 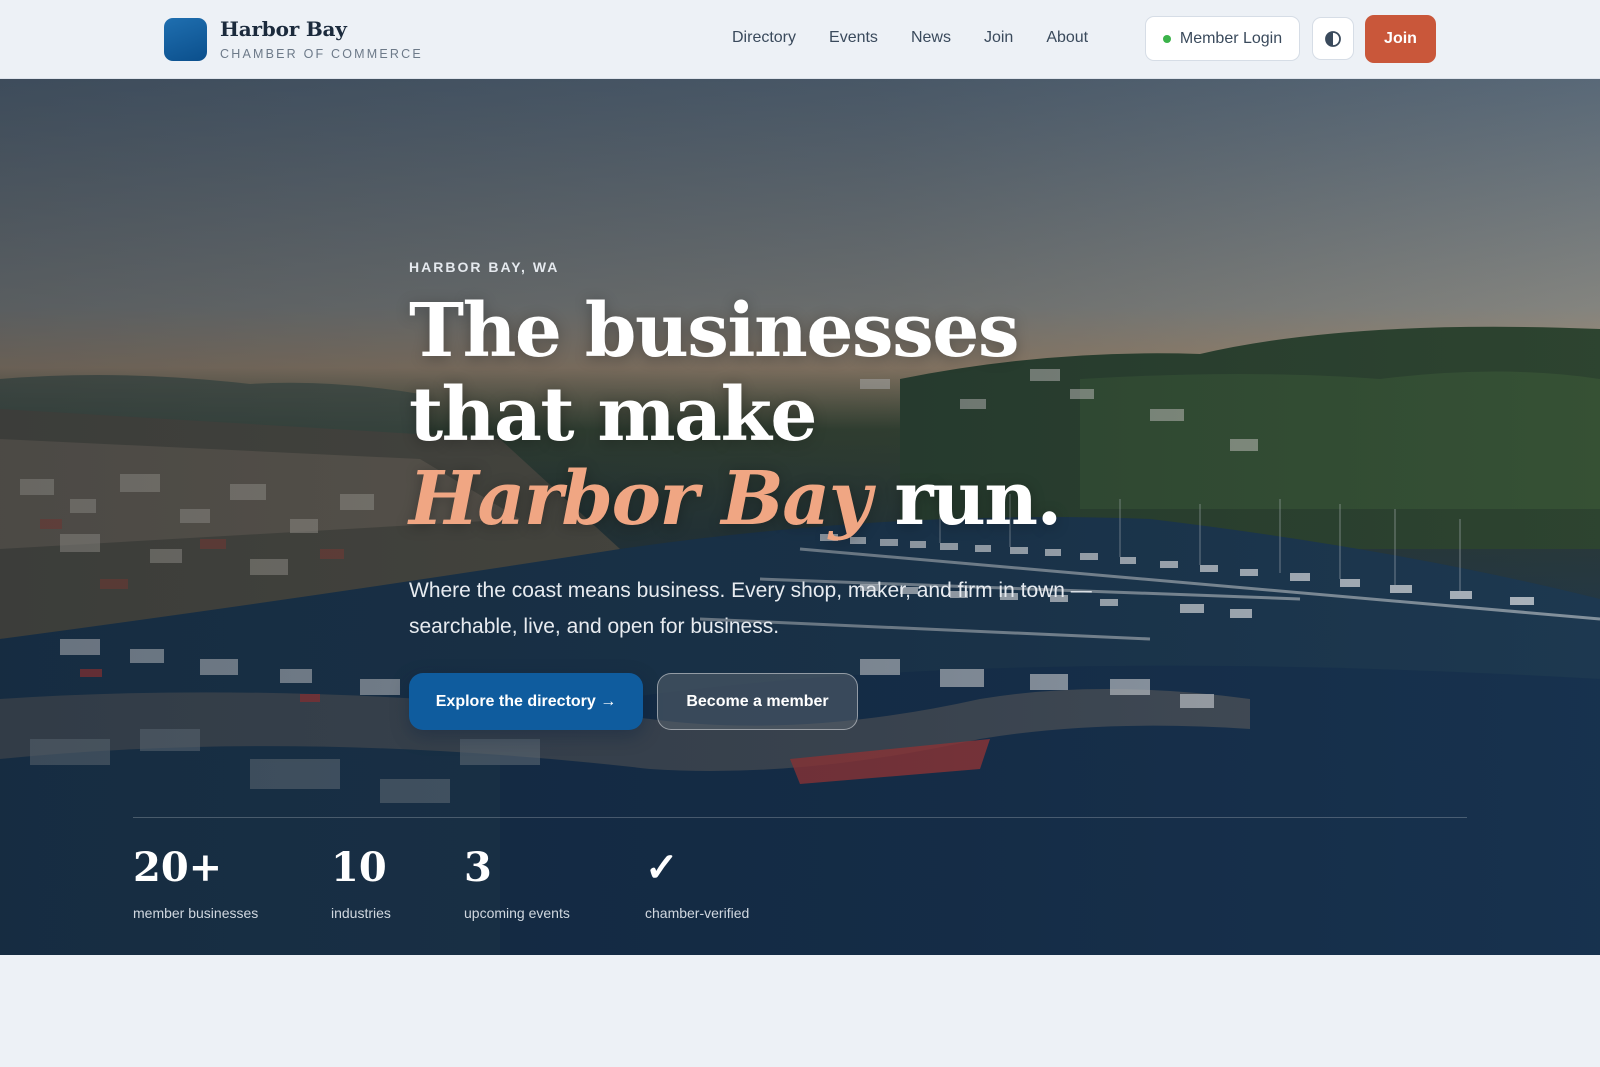 I want to click on stat-value: 10, so click(x=359, y=867).